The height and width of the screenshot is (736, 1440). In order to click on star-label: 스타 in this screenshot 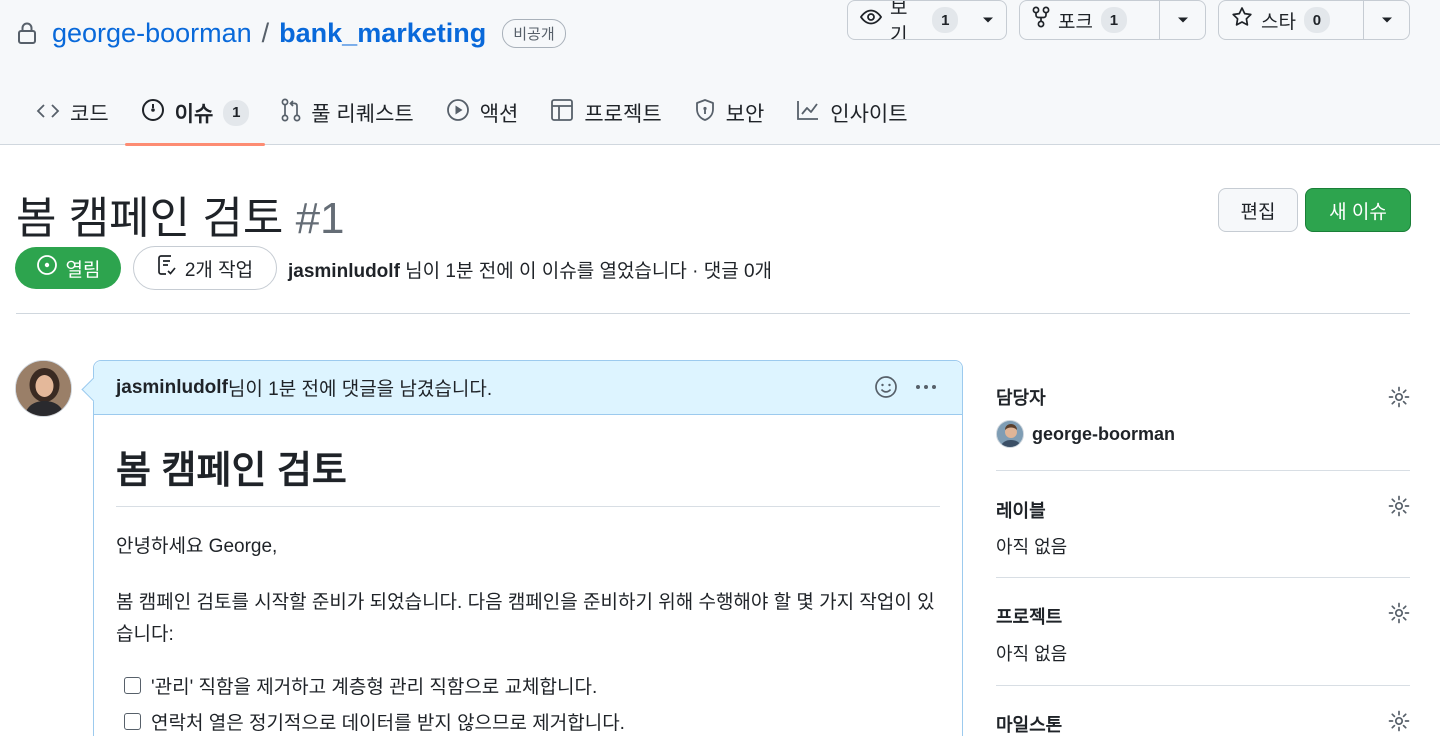, I will do `click(1278, 22)`.